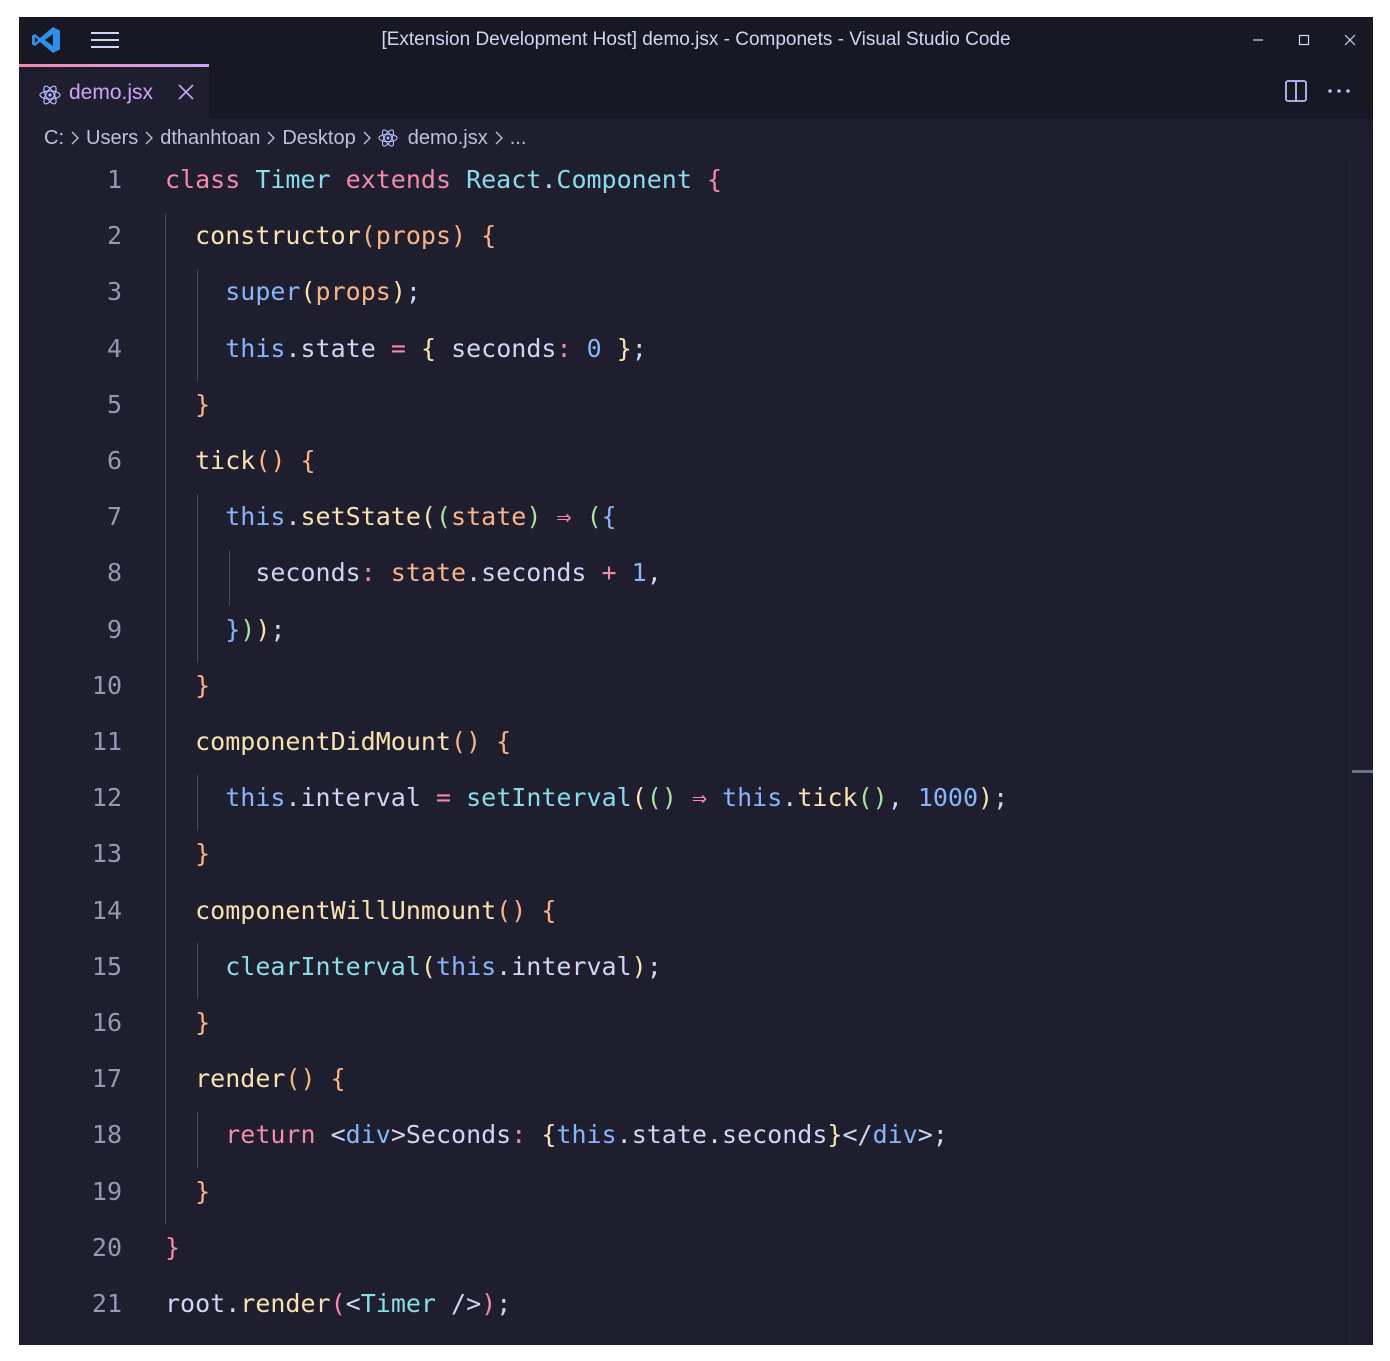 The height and width of the screenshot is (1361, 1390). What do you see at coordinates (413, 966) in the screenshot?
I see `code-line: clearInterval(this.interval);` at bounding box center [413, 966].